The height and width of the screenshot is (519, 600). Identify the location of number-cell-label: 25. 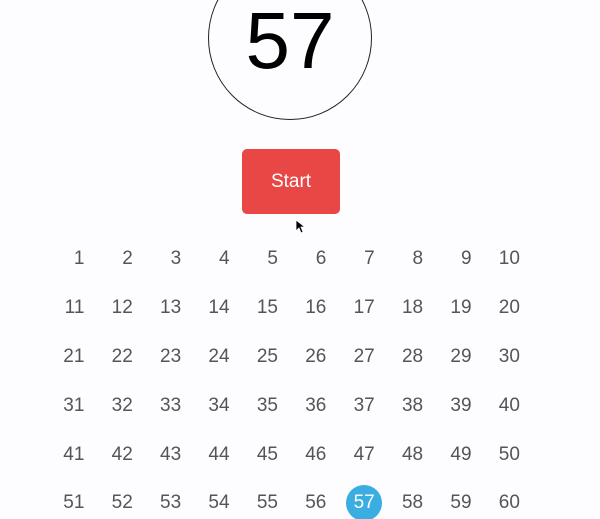
(267, 356).